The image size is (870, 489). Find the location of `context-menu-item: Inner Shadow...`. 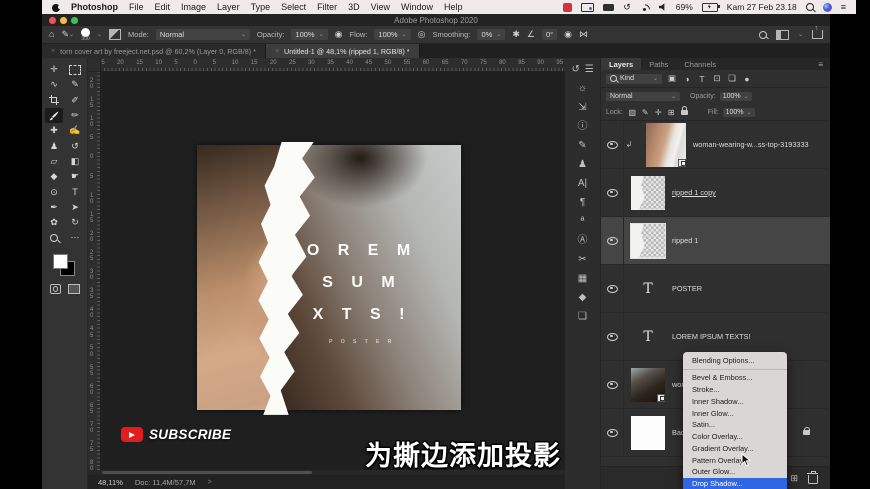

context-menu-item: Inner Shadow... is located at coordinates (735, 401).